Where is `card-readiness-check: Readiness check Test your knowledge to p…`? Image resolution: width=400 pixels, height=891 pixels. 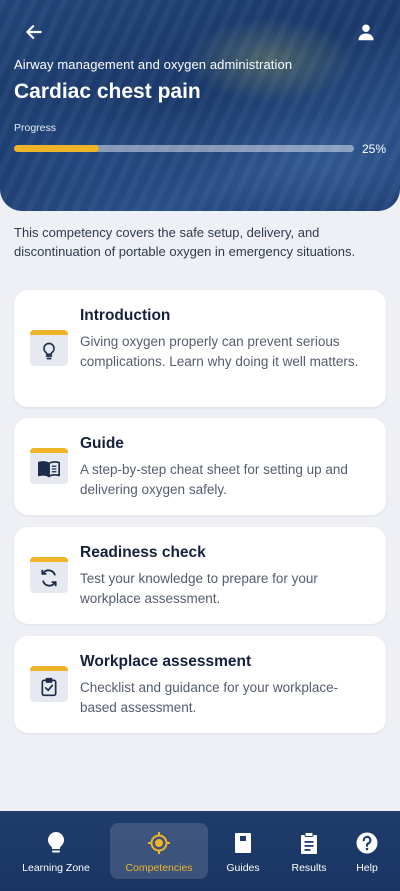
card-readiness-check: Readiness check Test your knowledge to p… is located at coordinates (200, 575).